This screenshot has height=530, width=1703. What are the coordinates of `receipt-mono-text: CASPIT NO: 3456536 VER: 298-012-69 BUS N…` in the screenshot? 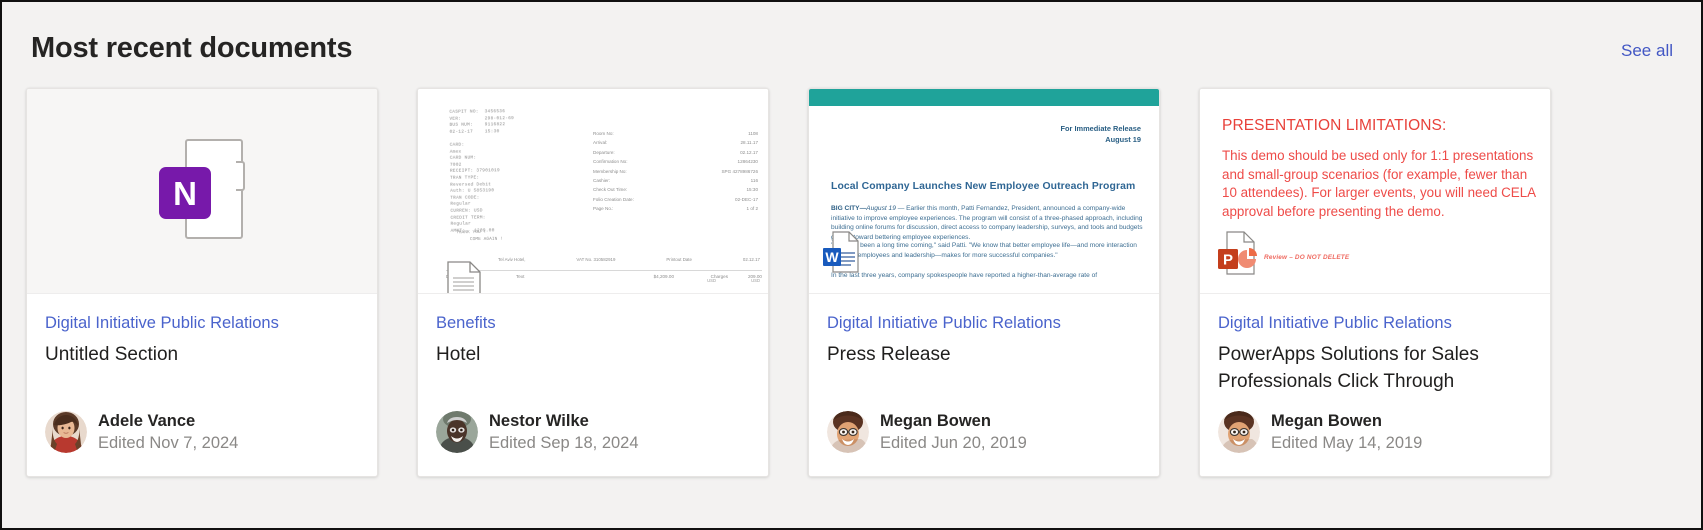 It's located at (482, 171).